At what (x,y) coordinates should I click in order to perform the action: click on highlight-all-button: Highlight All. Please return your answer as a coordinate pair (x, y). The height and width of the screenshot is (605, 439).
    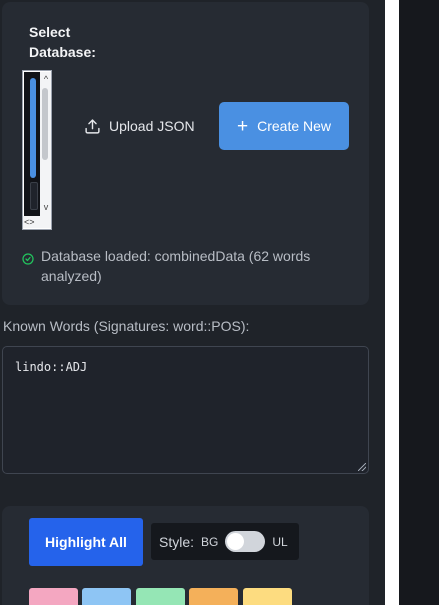
    Looking at the image, I should click on (86, 542).